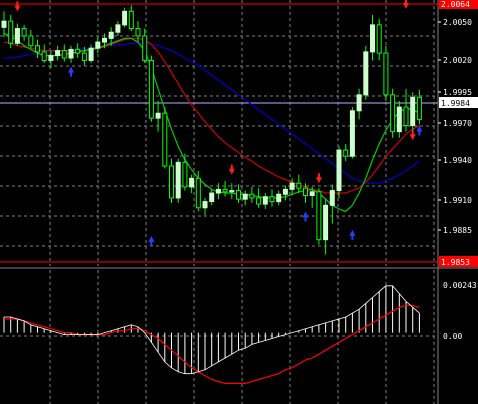 The height and width of the screenshot is (404, 478). I want to click on price-axis-label: 2.0020, so click(457, 60).